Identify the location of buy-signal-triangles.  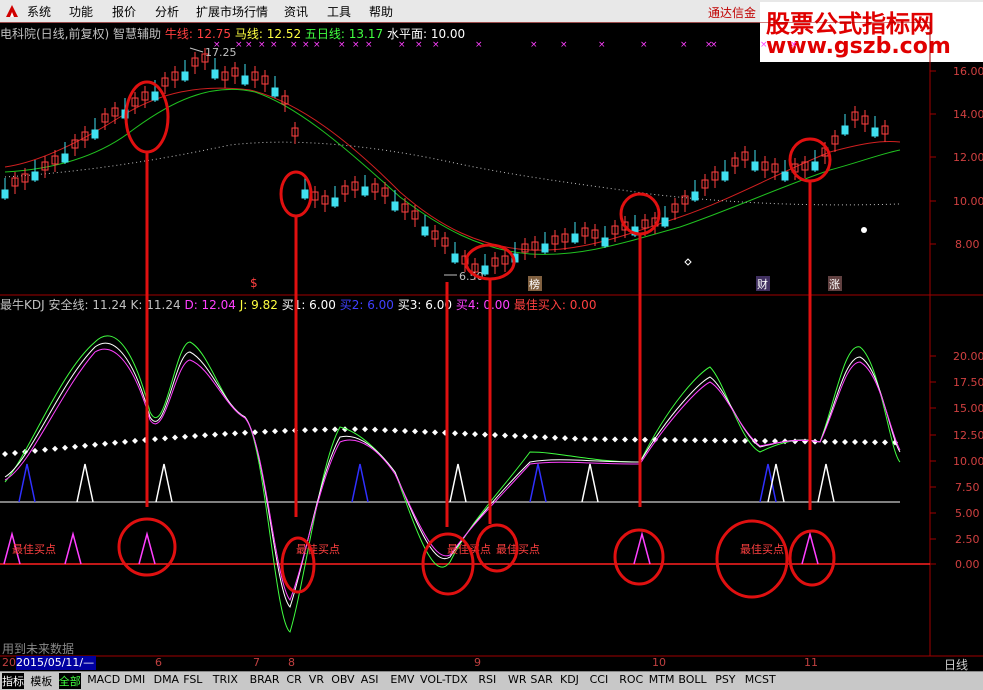
(419, 514).